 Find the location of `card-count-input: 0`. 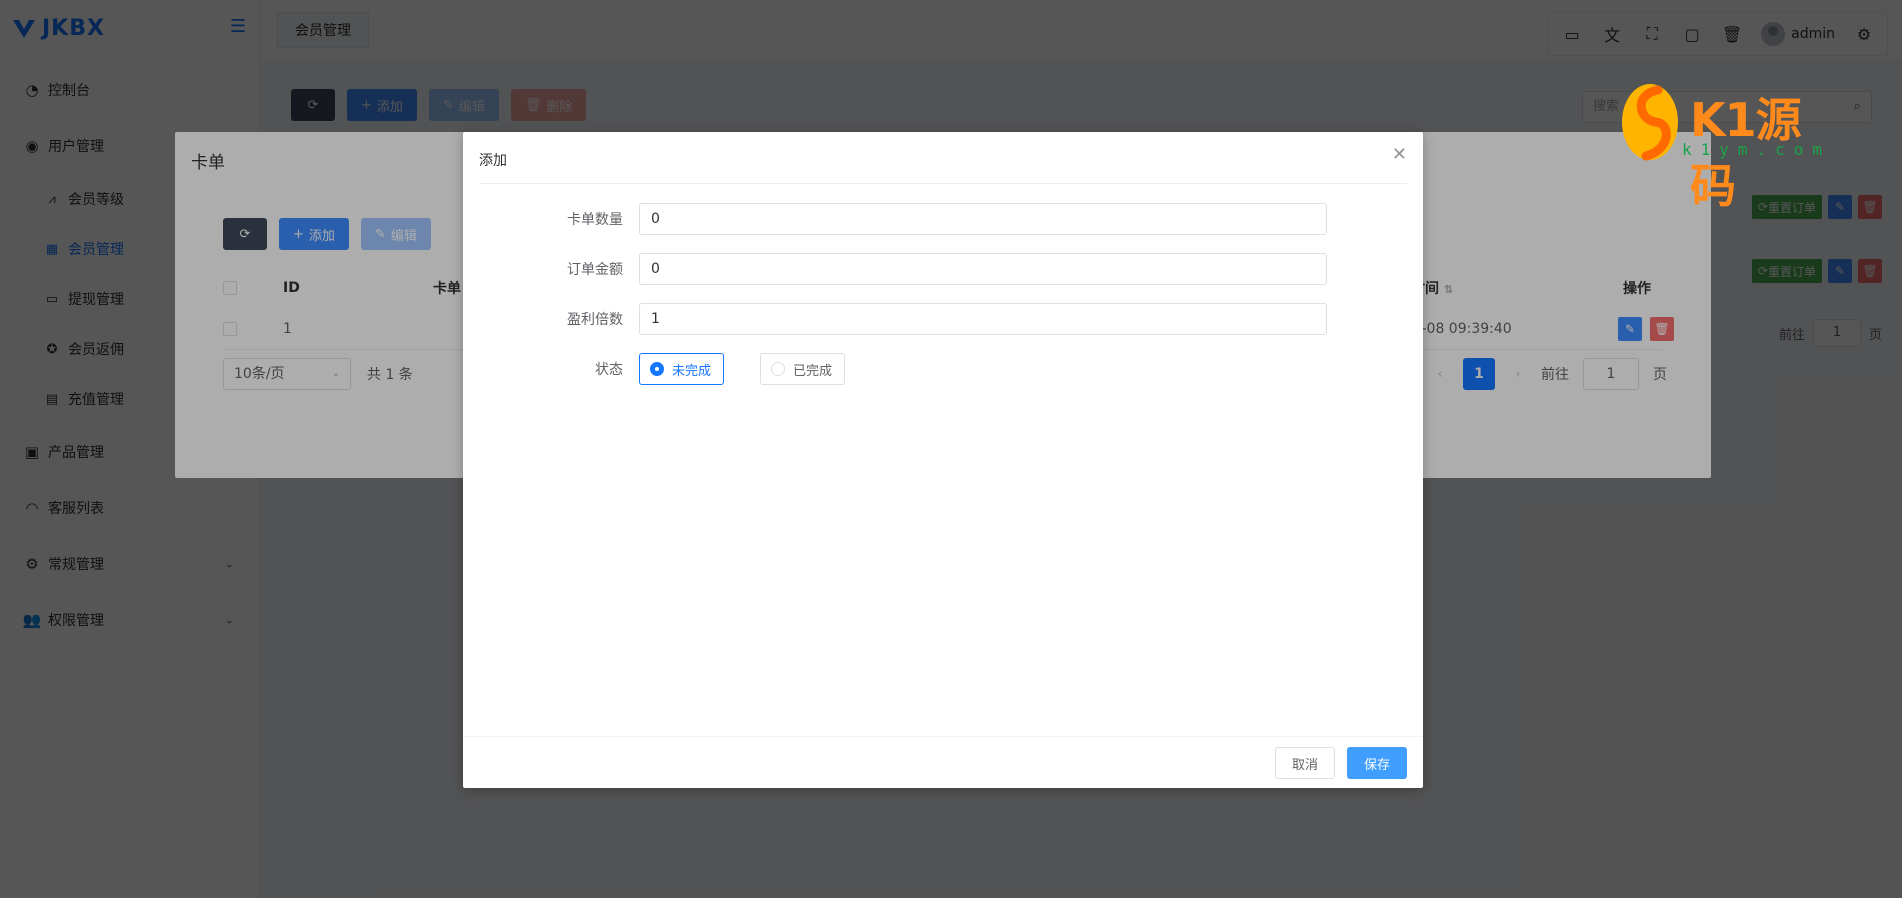

card-count-input: 0 is located at coordinates (983, 219).